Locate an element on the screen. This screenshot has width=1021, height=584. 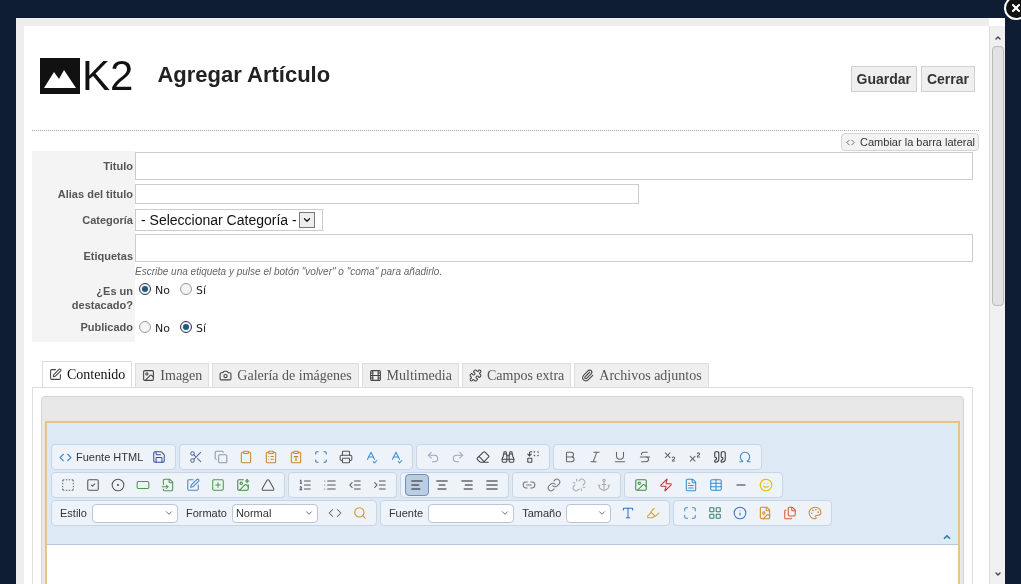
quote-icon is located at coordinates (720, 457).